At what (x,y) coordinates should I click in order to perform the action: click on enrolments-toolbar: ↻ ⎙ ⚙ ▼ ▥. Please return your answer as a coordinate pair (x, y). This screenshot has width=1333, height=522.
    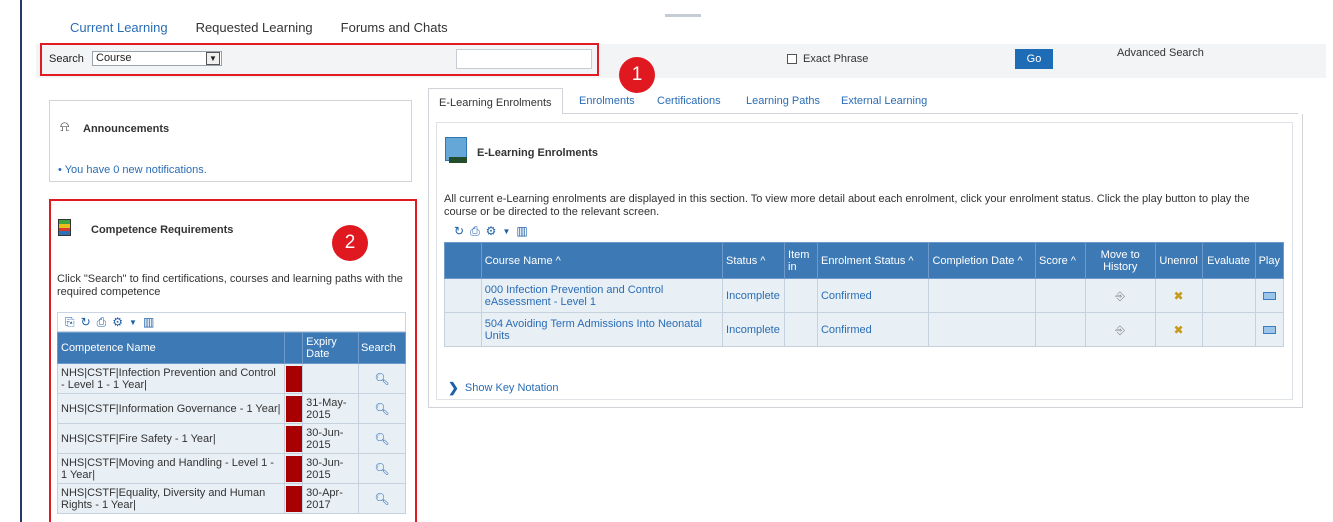
    Looking at the image, I should click on (524, 231).